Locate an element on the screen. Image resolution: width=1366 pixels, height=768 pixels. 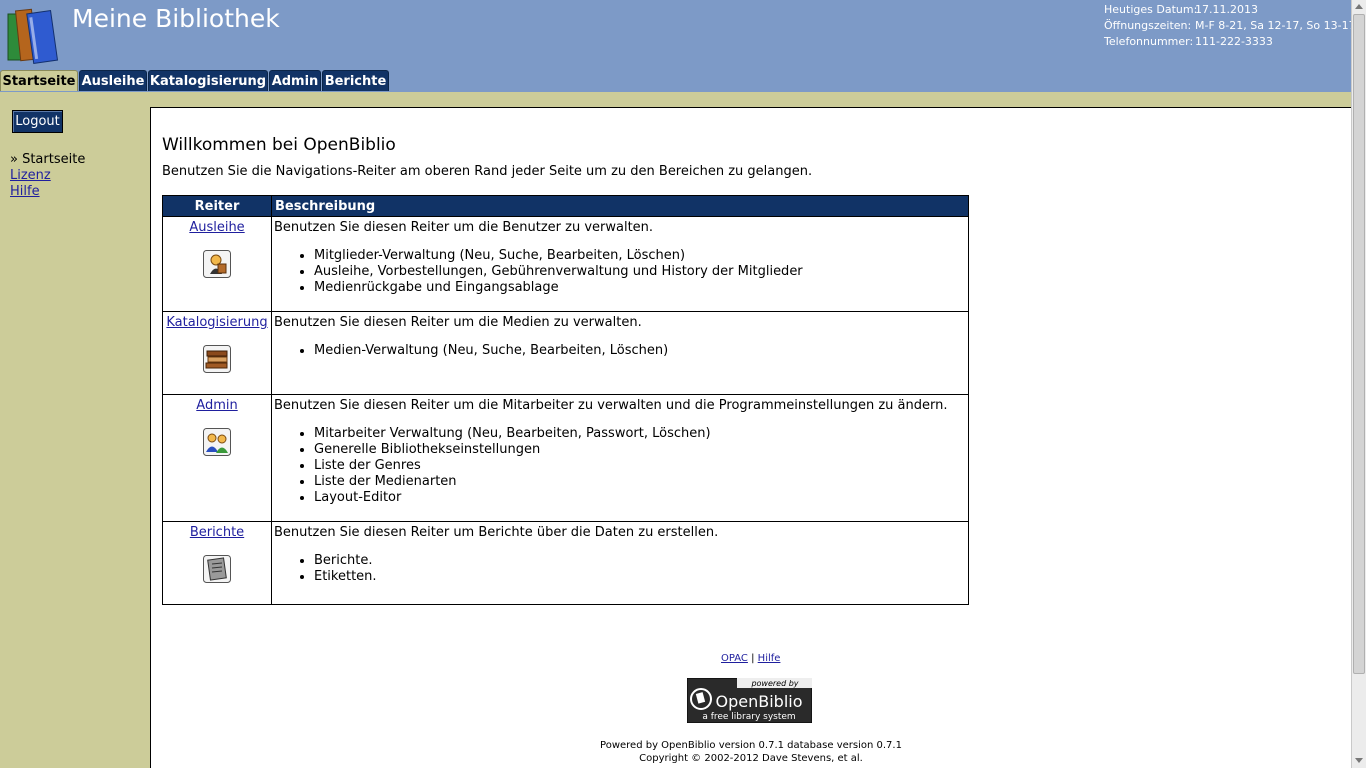
phone-value: 111-222-3333 is located at coordinates (1234, 41).